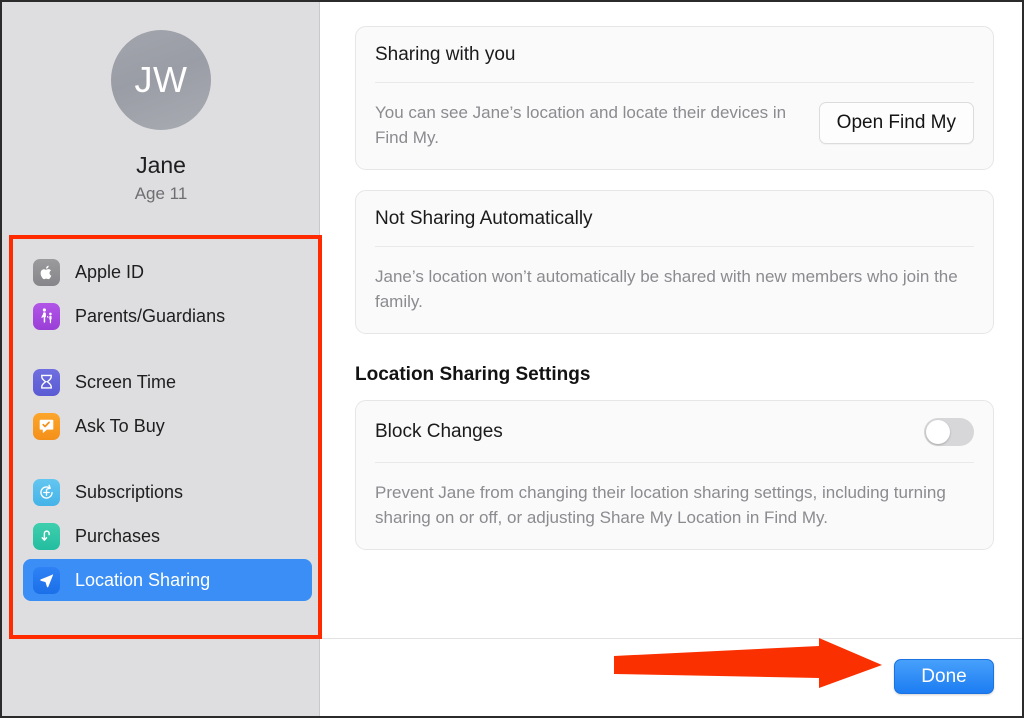 The height and width of the screenshot is (718, 1024). What do you see at coordinates (46, 272) in the screenshot?
I see `apple-logo-icon` at bounding box center [46, 272].